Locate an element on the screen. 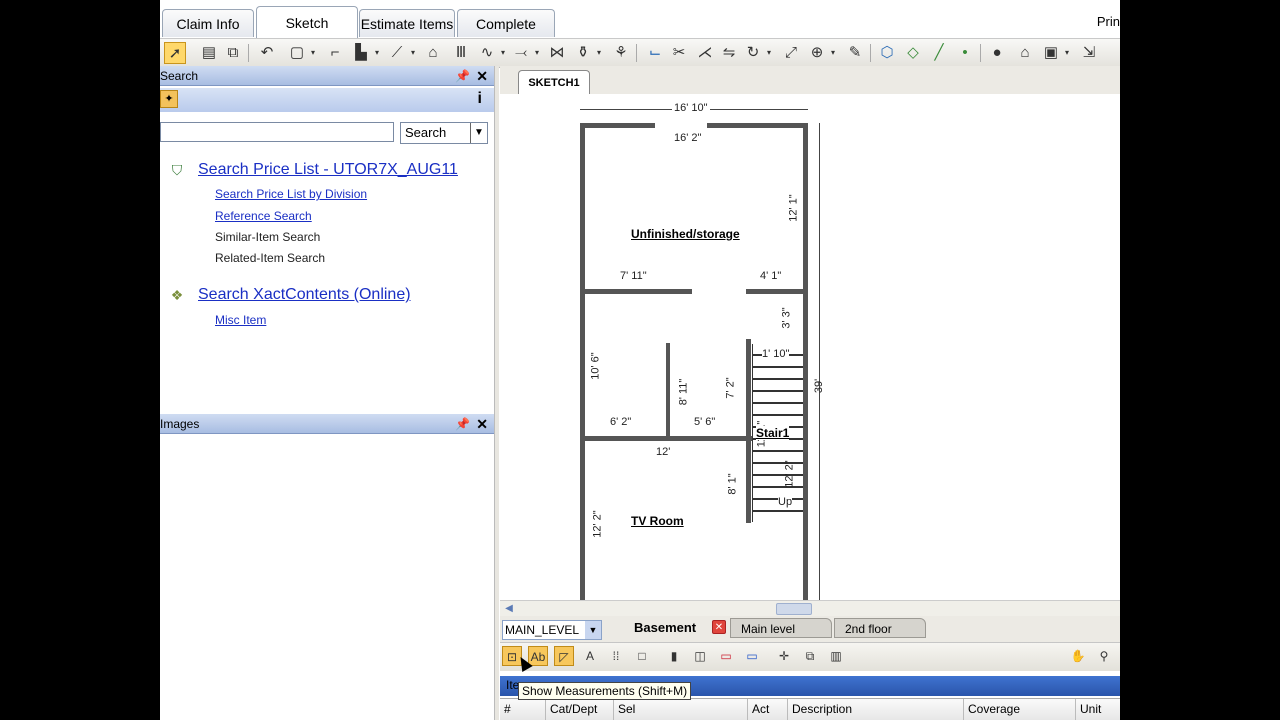 Image resolution: width=1280 pixels, height=720 pixels. scroll-thumb is located at coordinates (794, 609).